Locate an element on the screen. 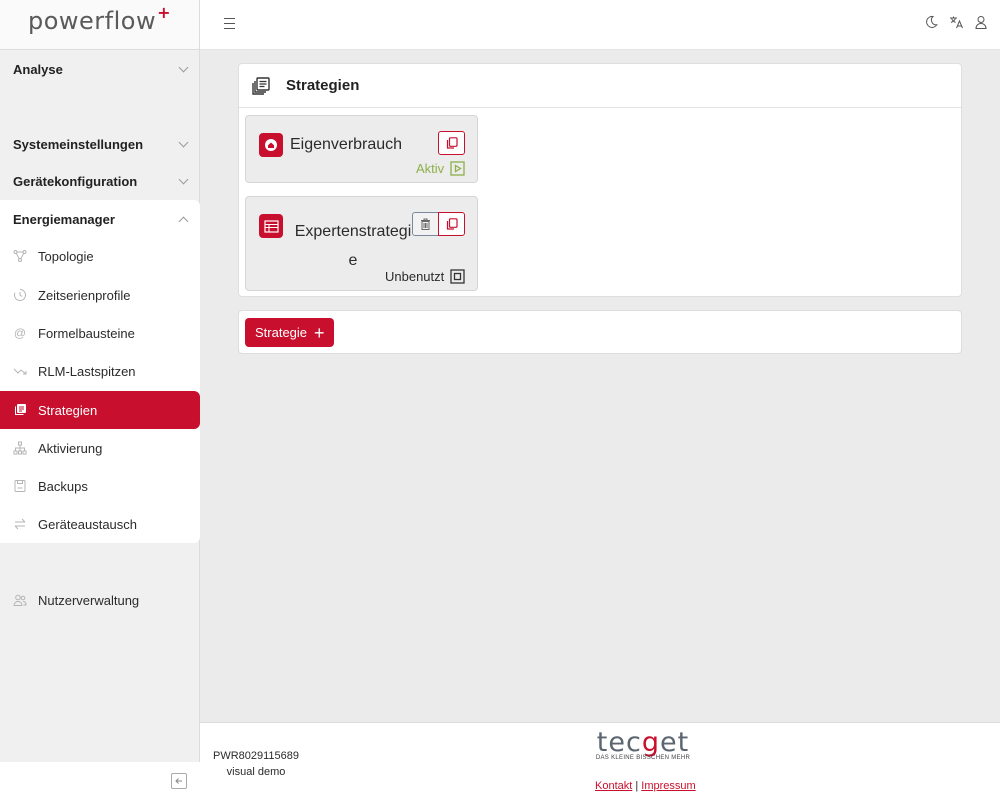 Image resolution: width=1000 pixels, height=800 pixels. section-label: Systemeinstellungen is located at coordinates (78, 144).